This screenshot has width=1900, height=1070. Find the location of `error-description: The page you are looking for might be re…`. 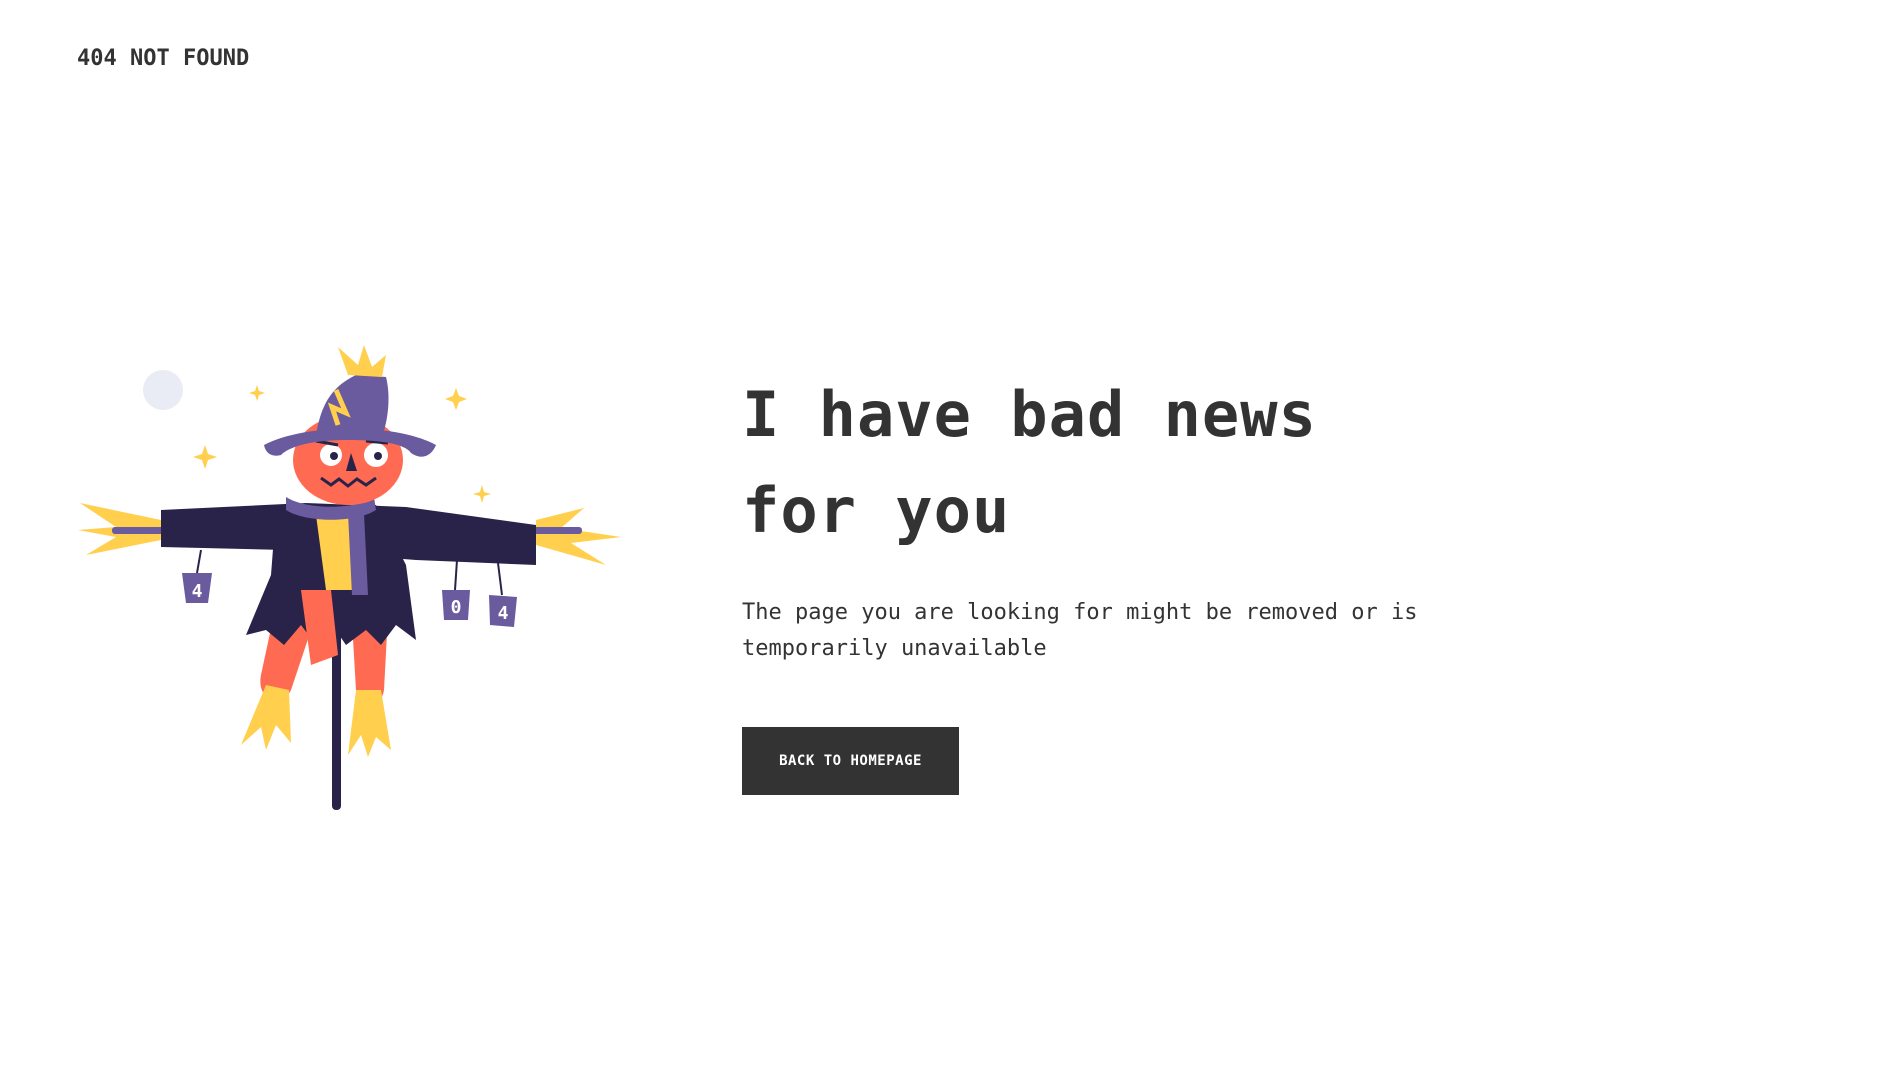

error-description: The page you are looking for might be re… is located at coordinates (1080, 630).